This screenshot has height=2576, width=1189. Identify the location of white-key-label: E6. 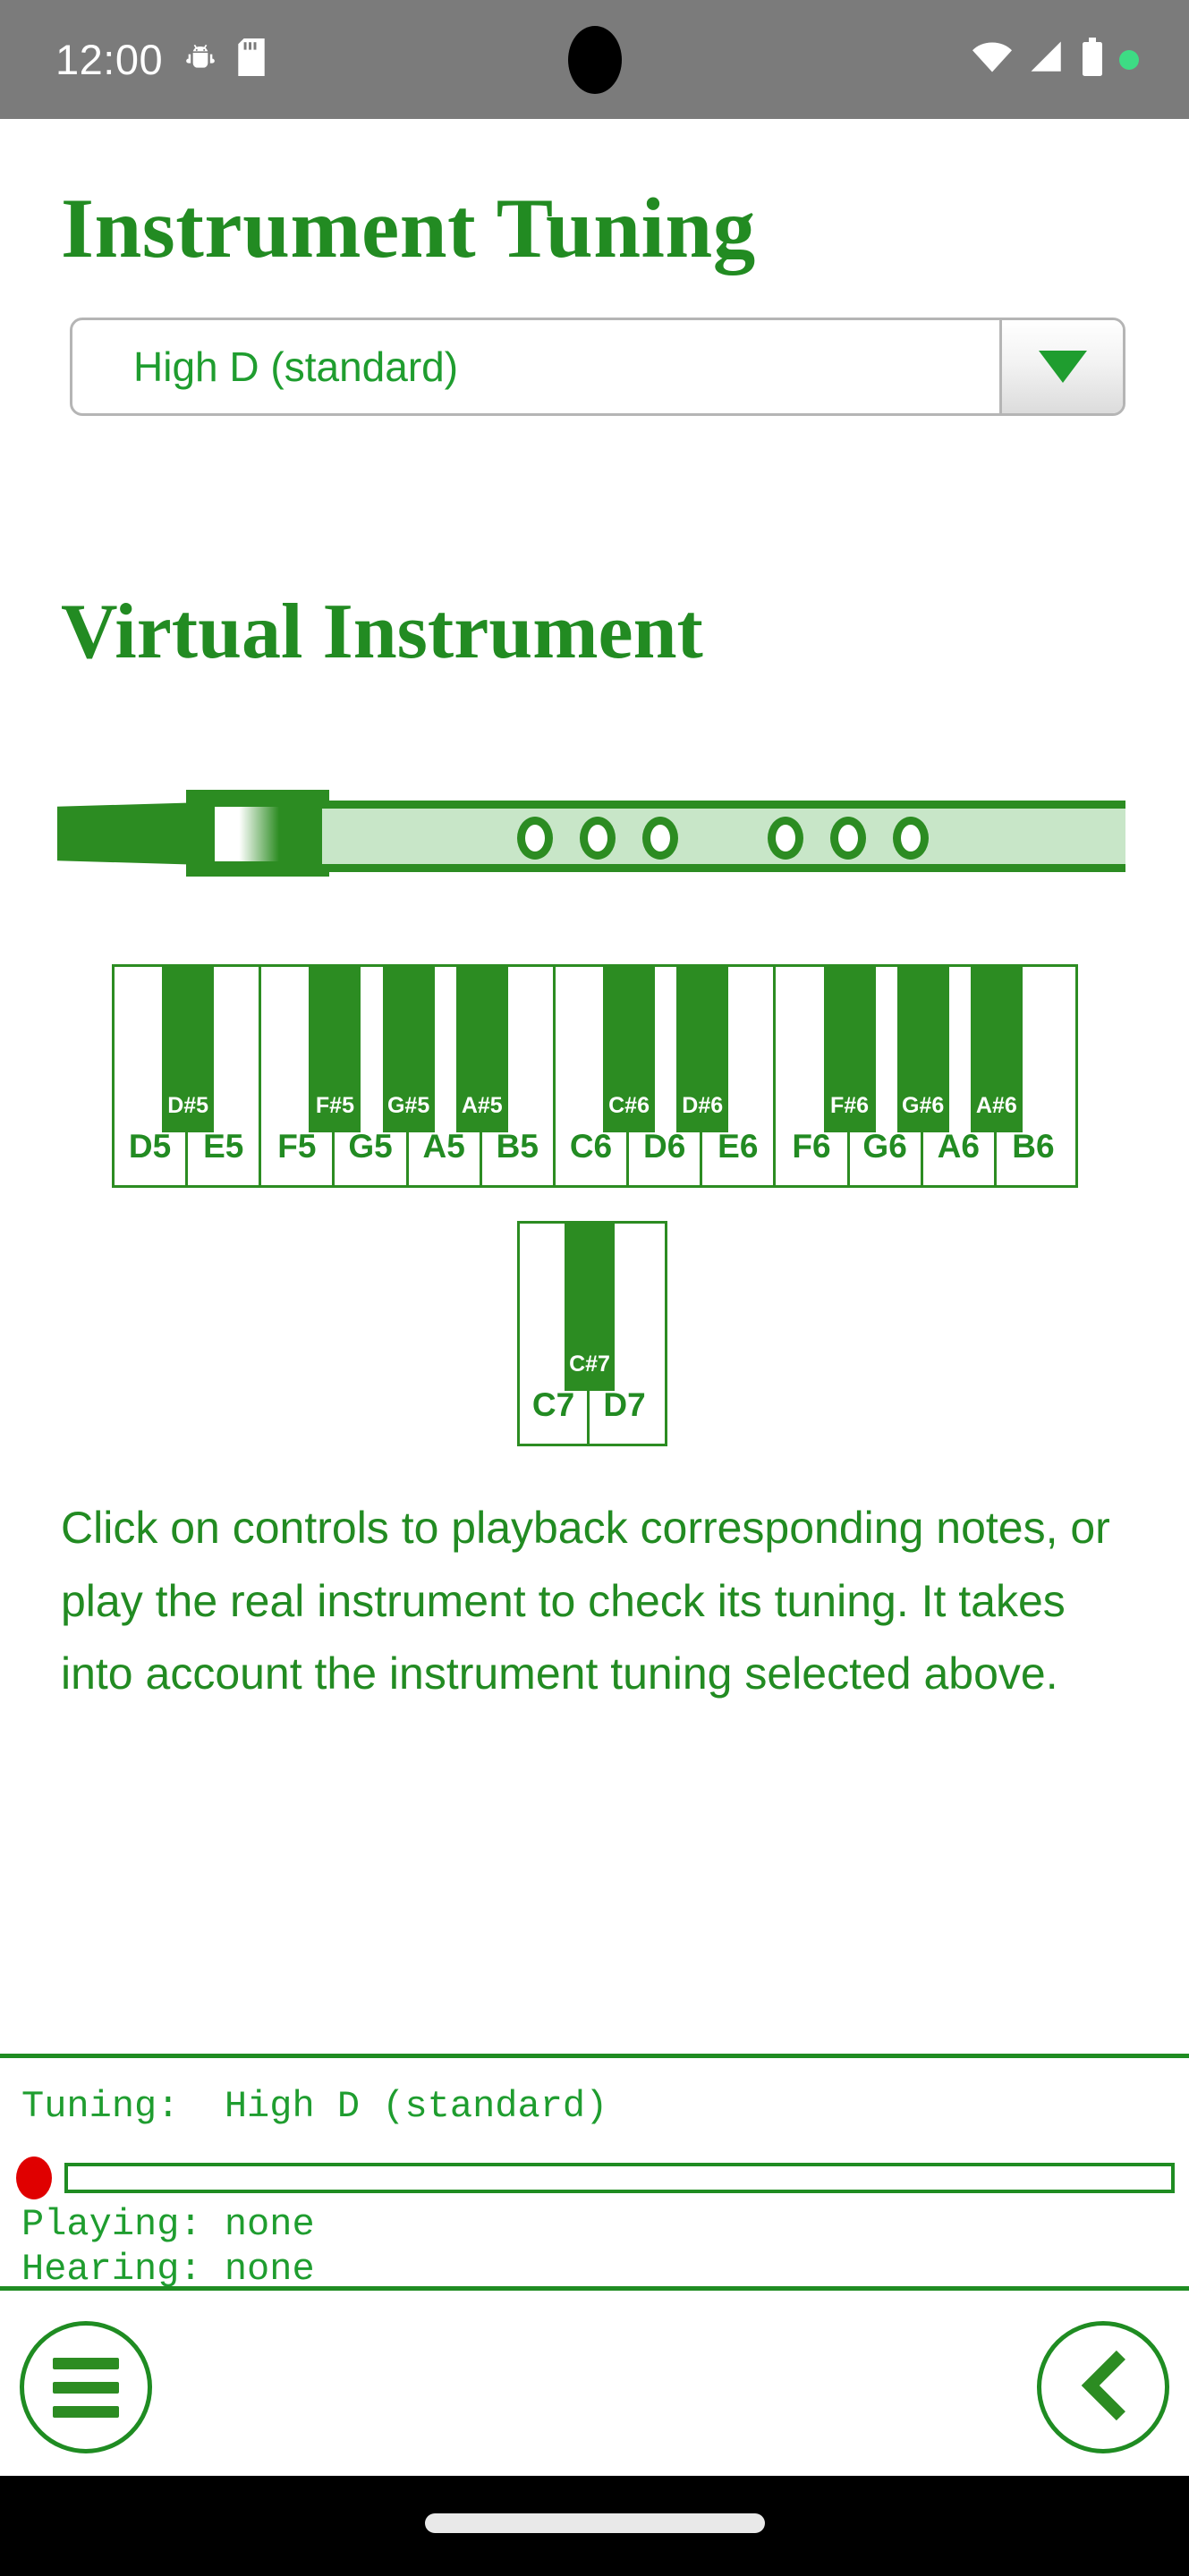
(738, 1146).